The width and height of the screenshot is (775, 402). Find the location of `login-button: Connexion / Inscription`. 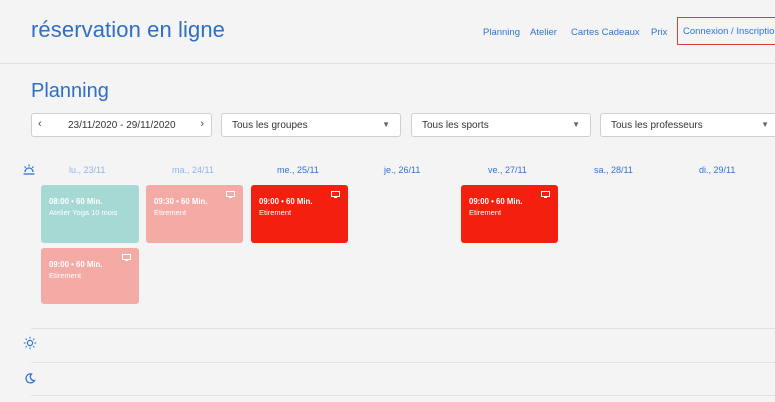

login-button: Connexion / Inscription is located at coordinates (726, 31).